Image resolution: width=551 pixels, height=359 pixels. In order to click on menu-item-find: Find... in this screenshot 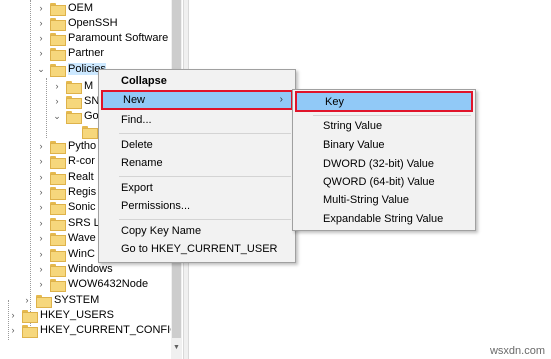, I will do `click(197, 120)`.